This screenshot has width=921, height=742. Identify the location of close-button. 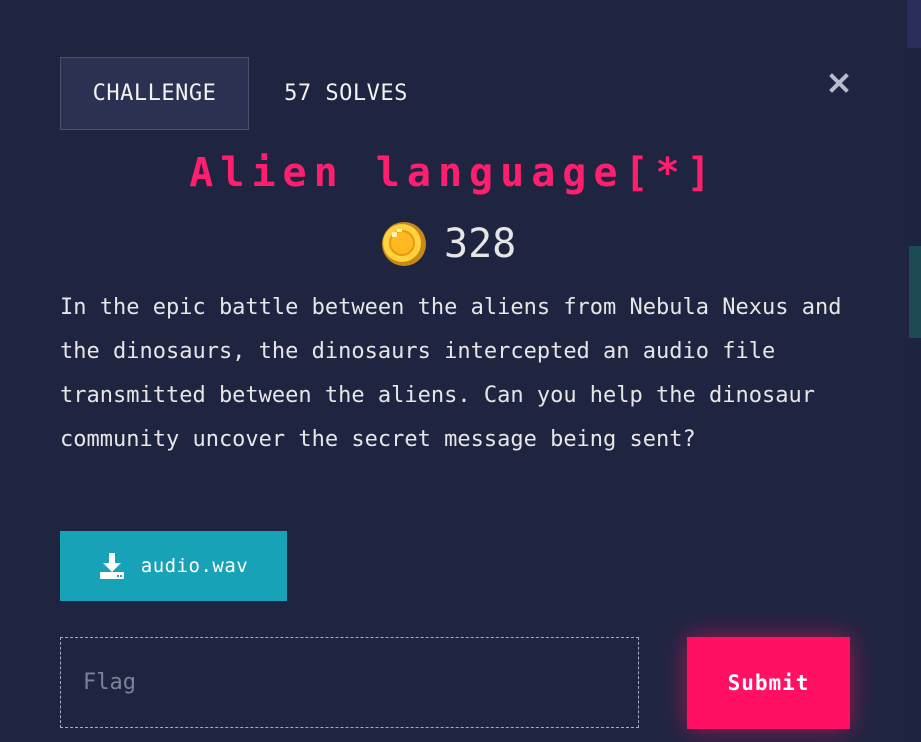
(839, 83).